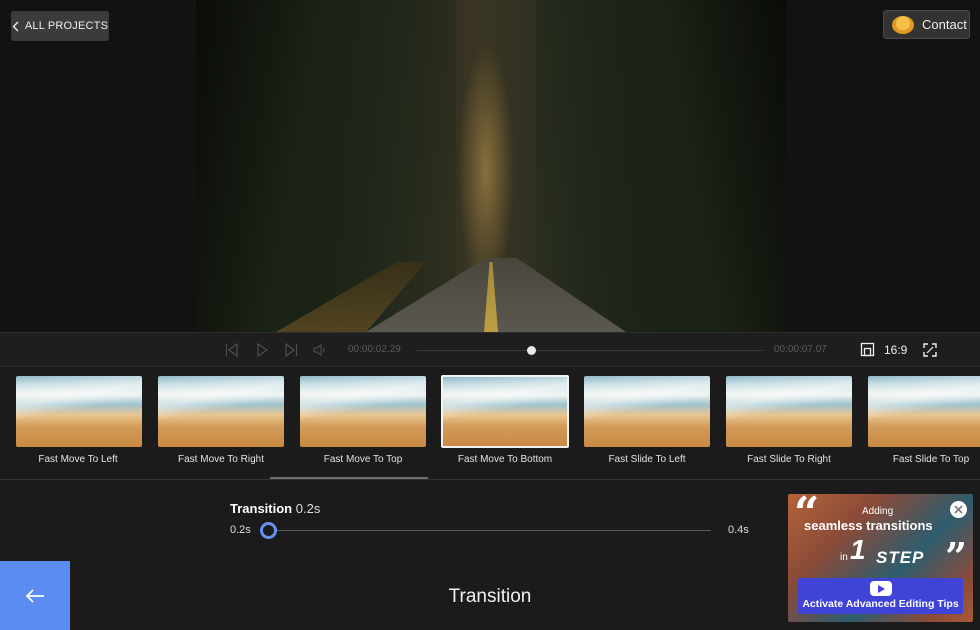 This screenshot has width=980, height=630. I want to click on aspect-ratio-button: 16:9, so click(883, 349).